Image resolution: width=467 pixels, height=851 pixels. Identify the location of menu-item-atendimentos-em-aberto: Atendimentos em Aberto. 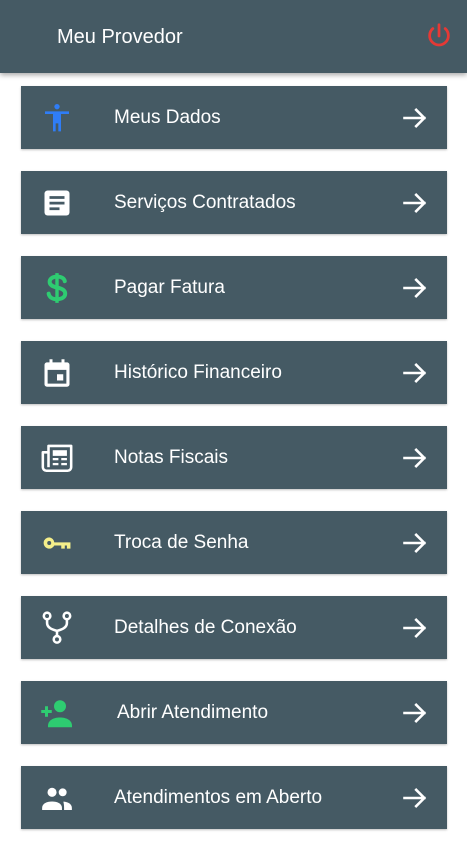
(234, 797).